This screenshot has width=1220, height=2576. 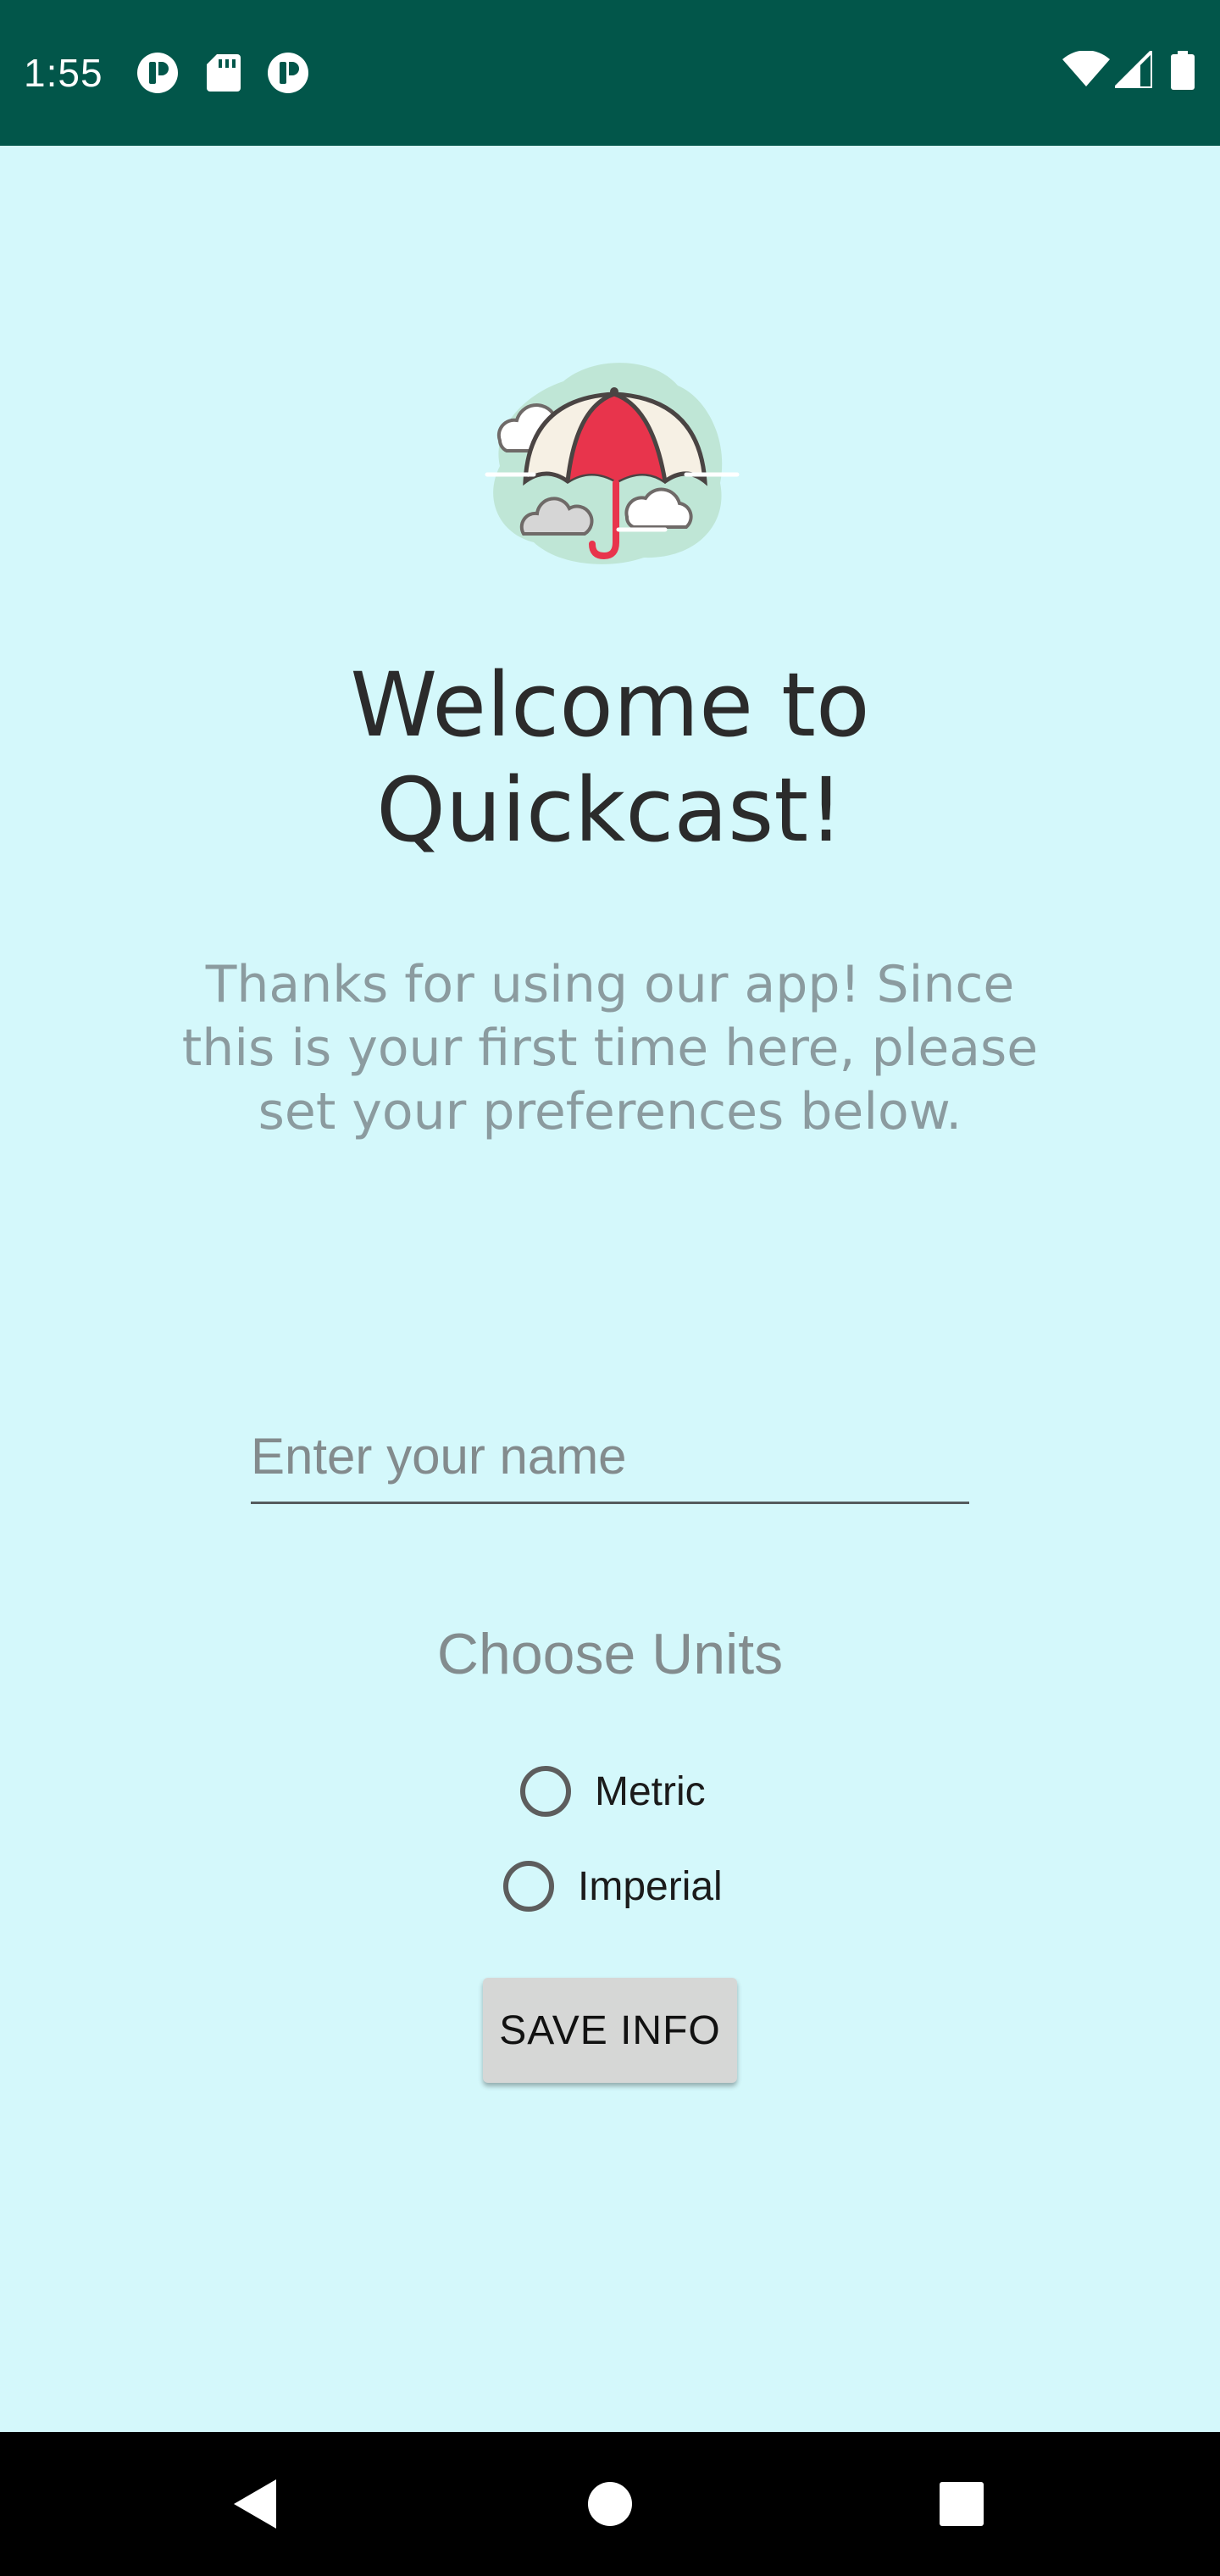 I want to click on radio-metric-label: Metric, so click(x=650, y=1791).